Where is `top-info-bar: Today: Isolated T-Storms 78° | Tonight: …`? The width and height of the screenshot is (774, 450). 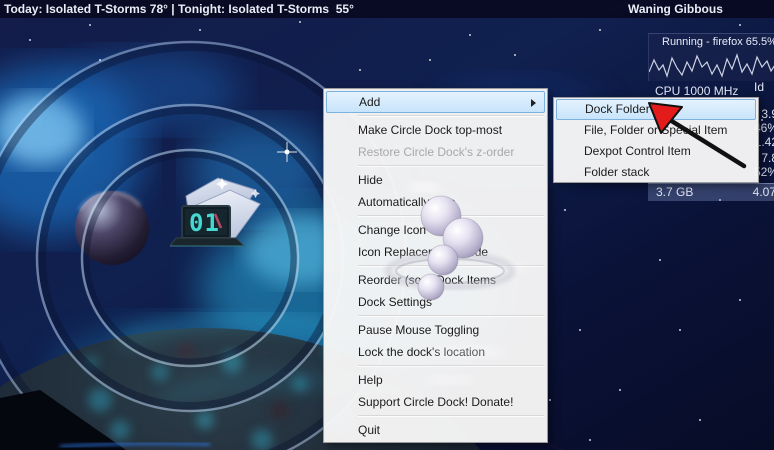 top-info-bar: Today: Isolated T-Storms 78° | Tonight: … is located at coordinates (387, 9).